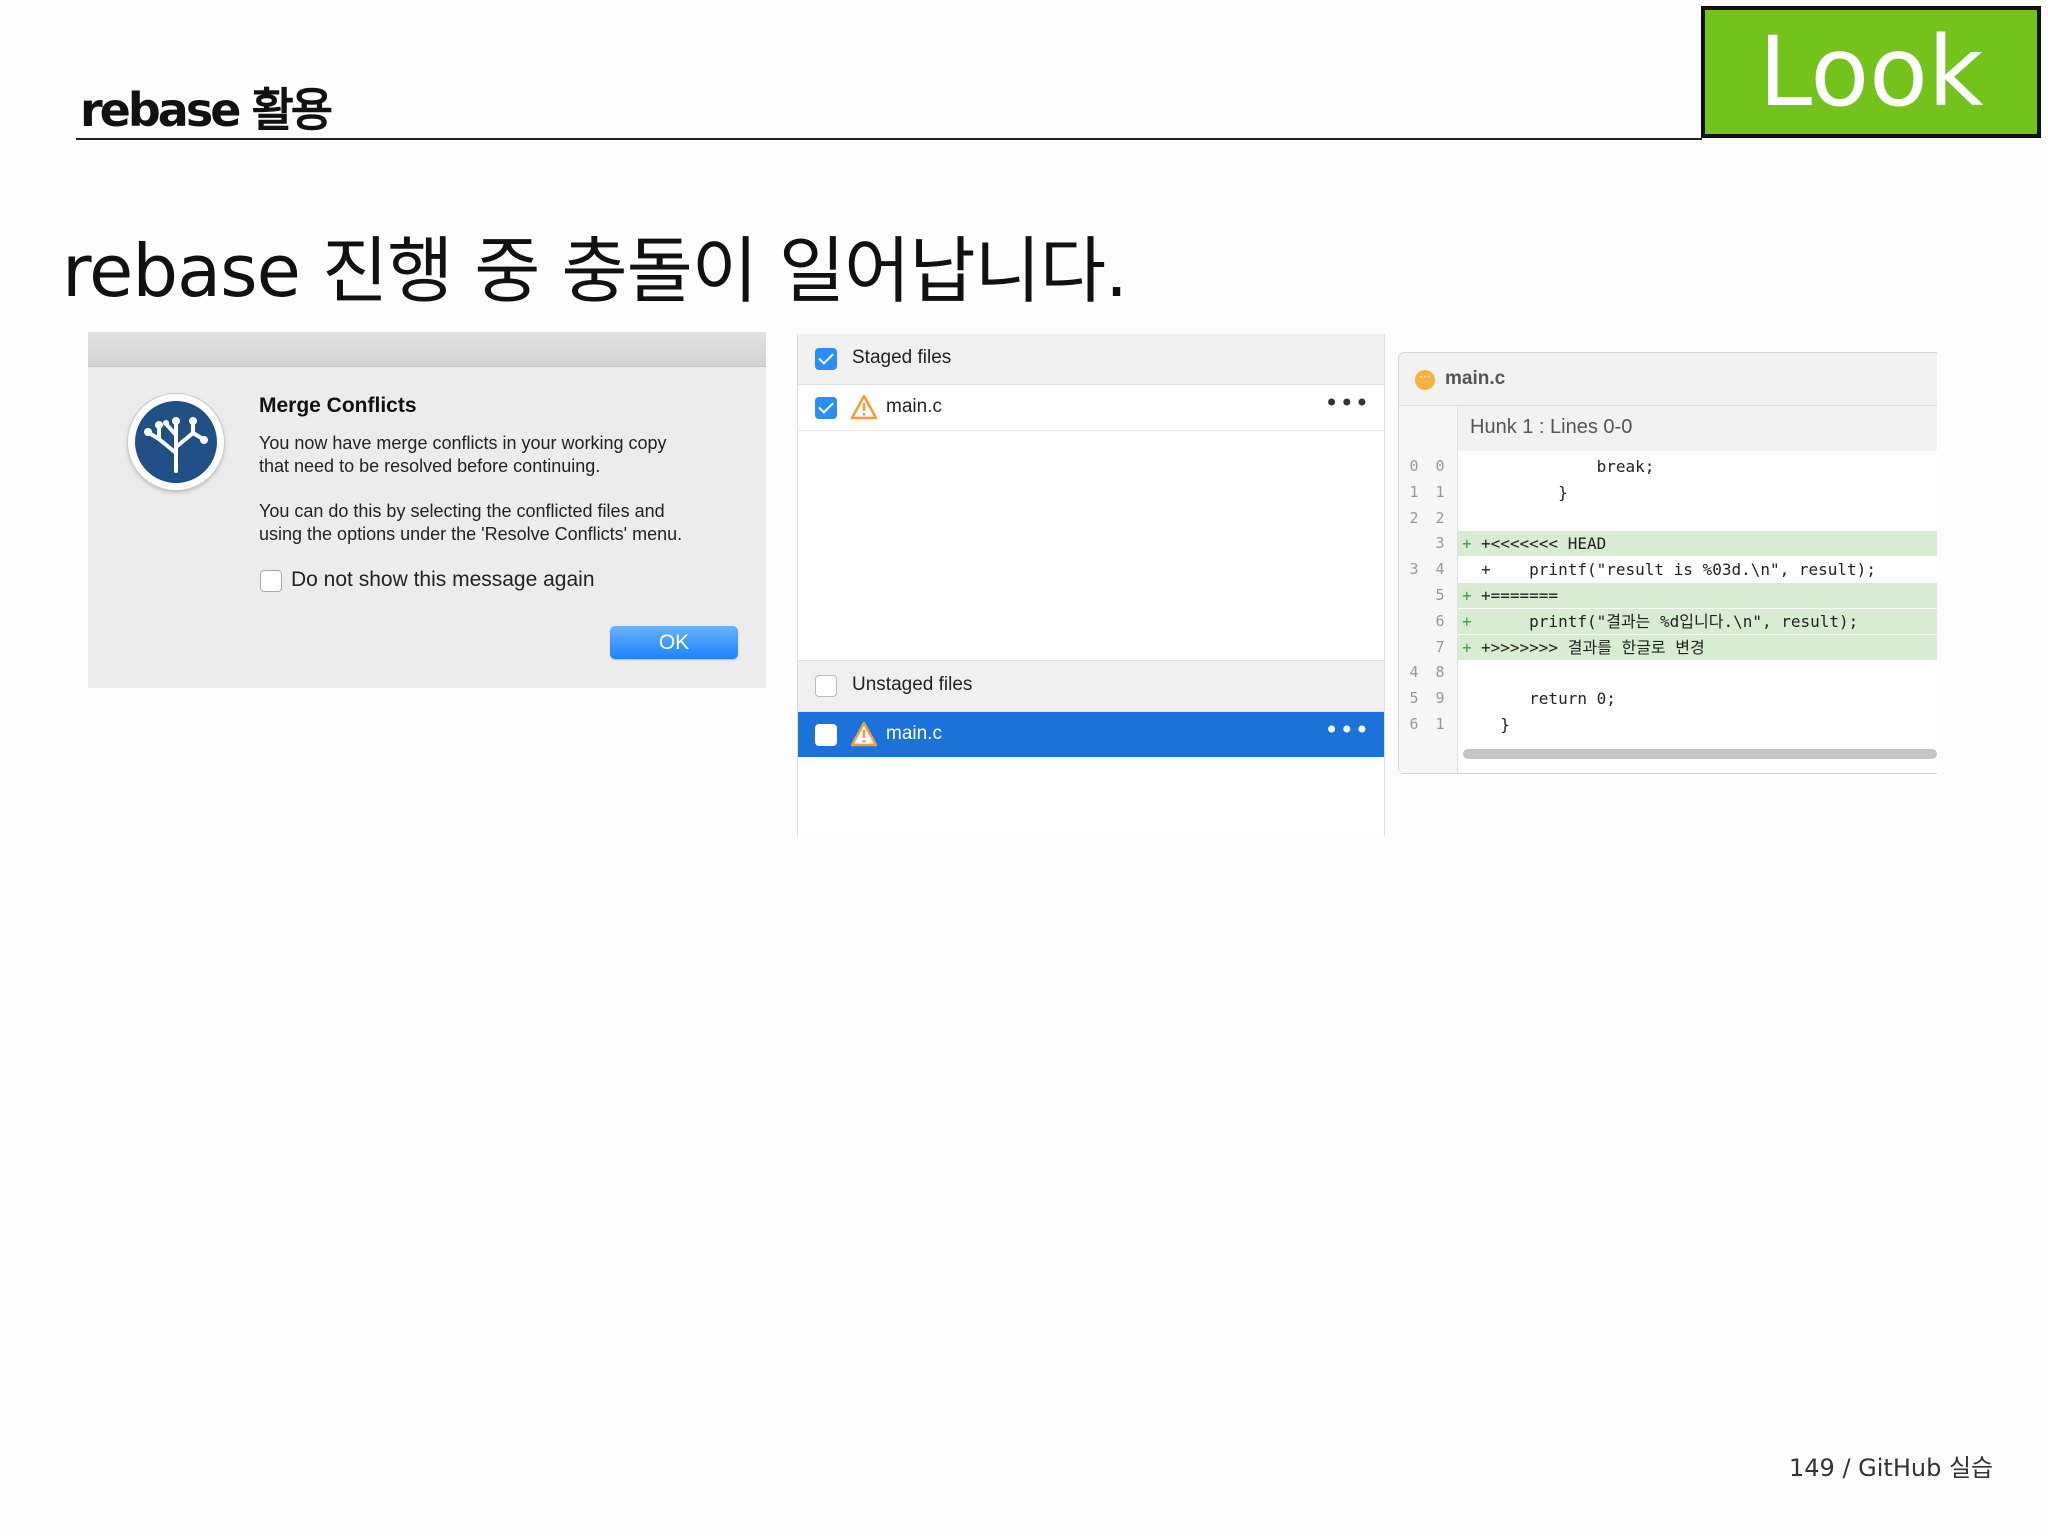 This screenshot has height=1536, width=2048. What do you see at coordinates (1551, 427) in the screenshot?
I see `hunk-label: Hunk 1 : Lines 0-0` at bounding box center [1551, 427].